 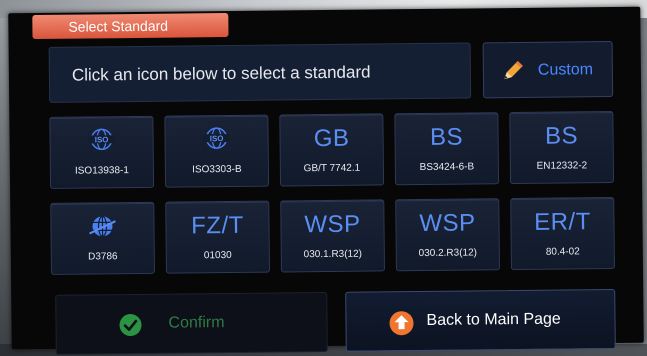 What do you see at coordinates (332, 168) in the screenshot?
I see `standard-code: GB/T 7742.1` at bounding box center [332, 168].